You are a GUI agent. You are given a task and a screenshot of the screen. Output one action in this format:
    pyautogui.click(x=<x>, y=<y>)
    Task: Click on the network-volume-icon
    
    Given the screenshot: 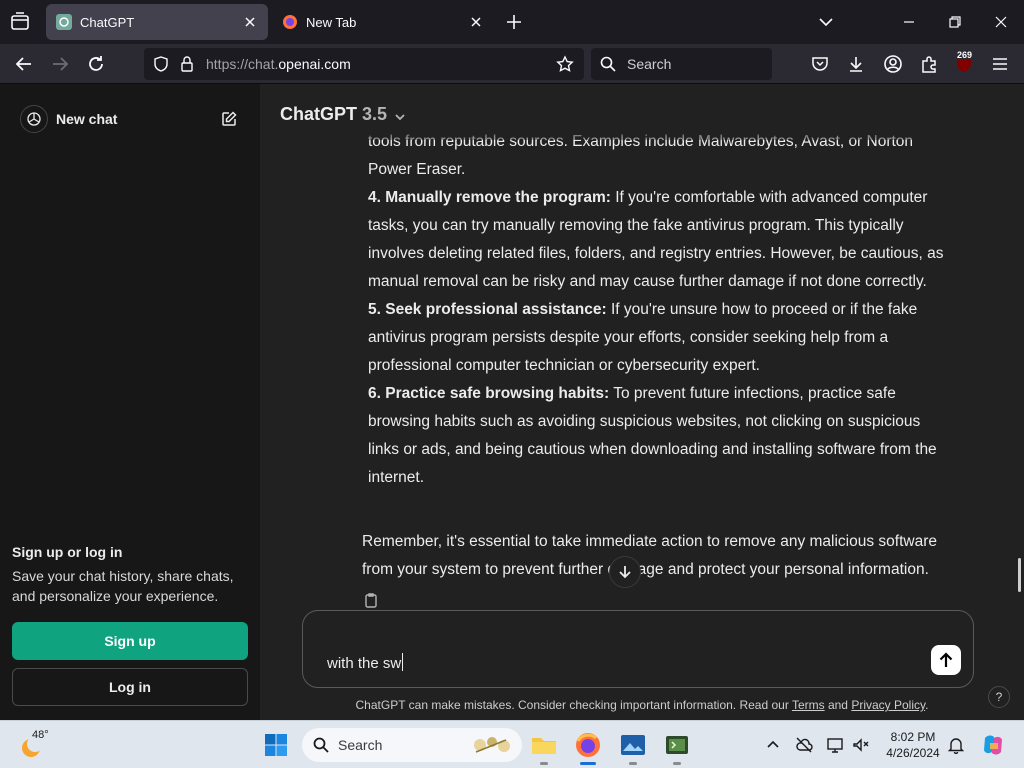 What is the action you would take?
    pyautogui.click(x=861, y=745)
    